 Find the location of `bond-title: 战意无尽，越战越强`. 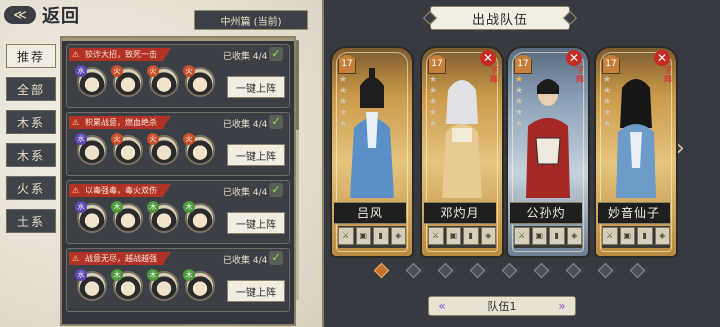

bond-title: 战意无尽，越战越强 is located at coordinates (120, 258).